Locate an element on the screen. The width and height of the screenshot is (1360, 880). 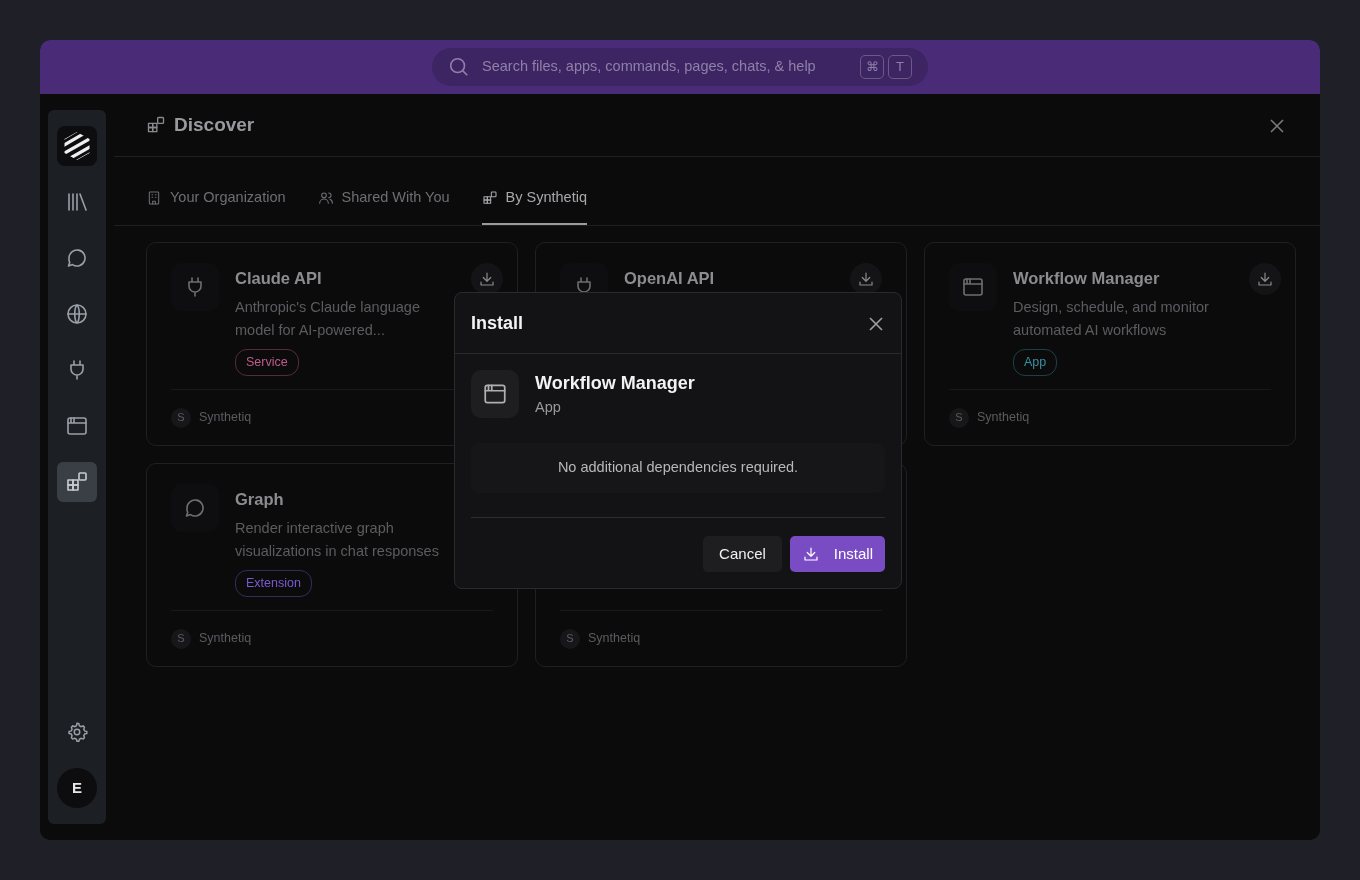
page-title: Discover is located at coordinates (214, 124).